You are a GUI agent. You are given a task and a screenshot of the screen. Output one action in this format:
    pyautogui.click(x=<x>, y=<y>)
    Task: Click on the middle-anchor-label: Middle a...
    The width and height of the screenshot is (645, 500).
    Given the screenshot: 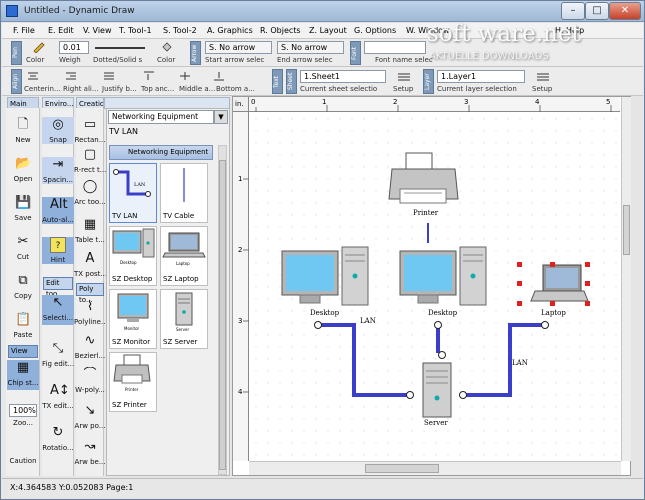 What is the action you would take?
    pyautogui.click(x=197, y=89)
    